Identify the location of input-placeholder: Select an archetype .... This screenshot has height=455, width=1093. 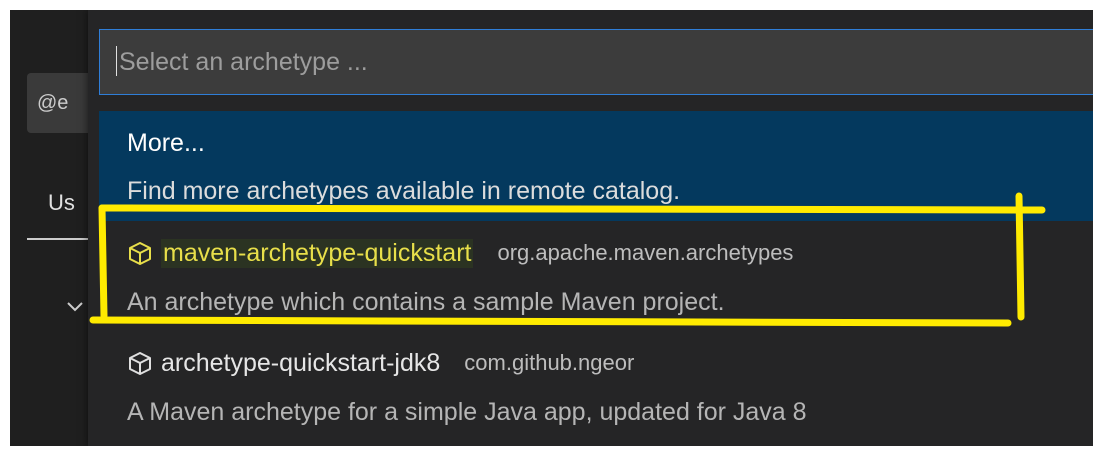
(243, 62).